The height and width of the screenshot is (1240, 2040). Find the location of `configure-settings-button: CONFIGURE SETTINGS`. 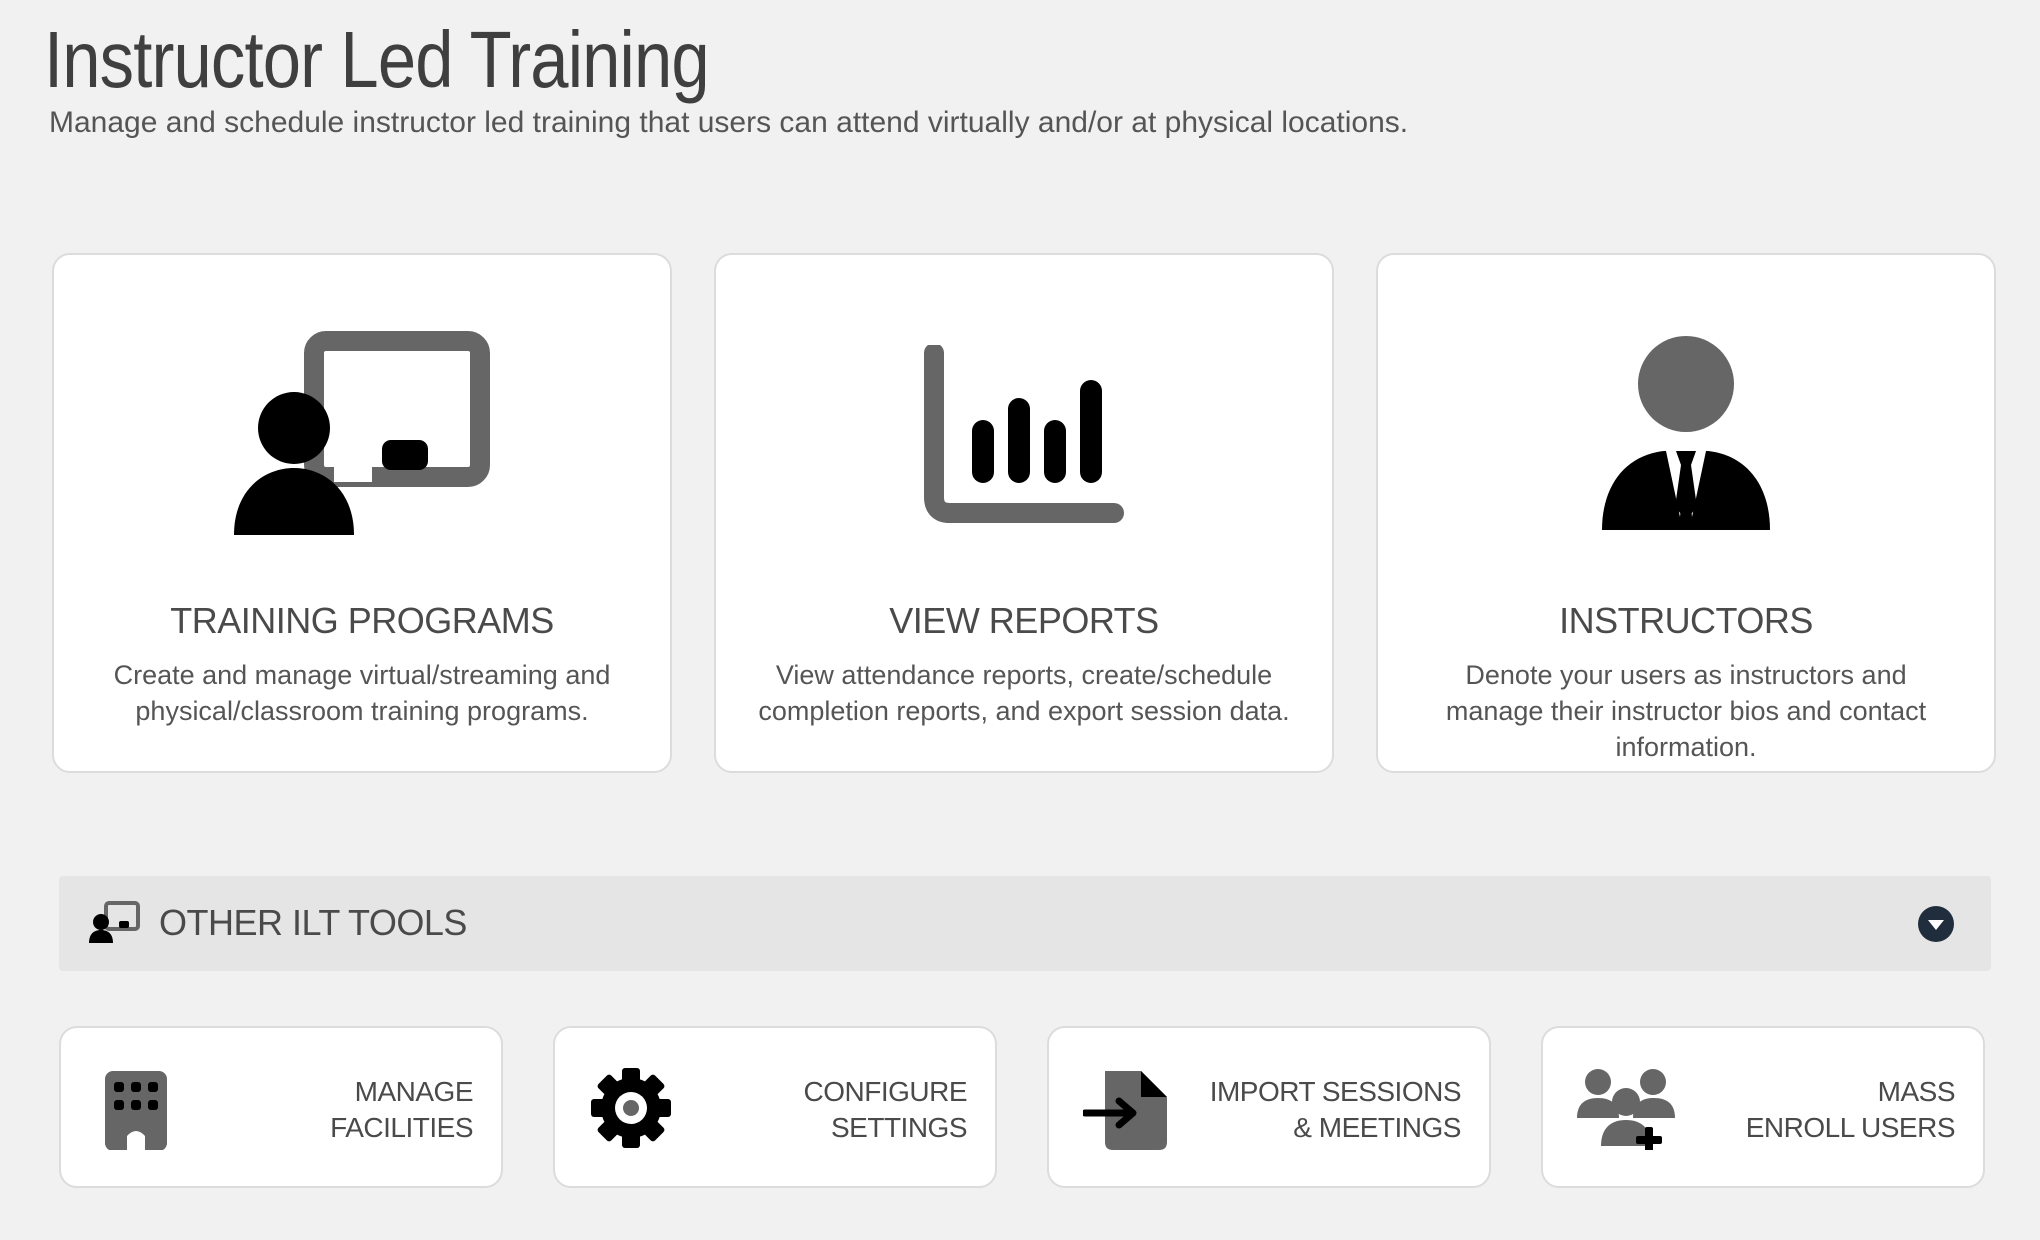

configure-settings-button: CONFIGURE SETTINGS is located at coordinates (775, 1107).